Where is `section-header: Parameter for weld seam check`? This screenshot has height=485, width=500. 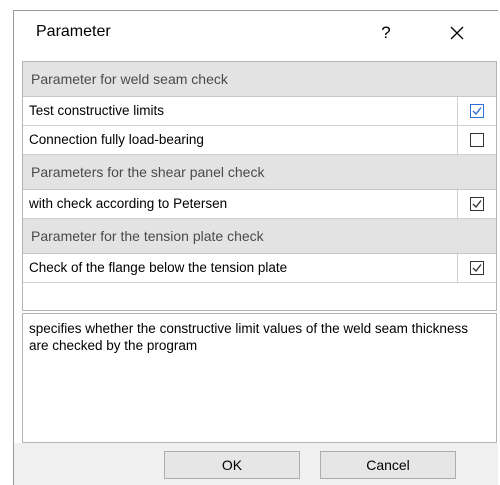 section-header: Parameter for weld seam check is located at coordinates (259, 79).